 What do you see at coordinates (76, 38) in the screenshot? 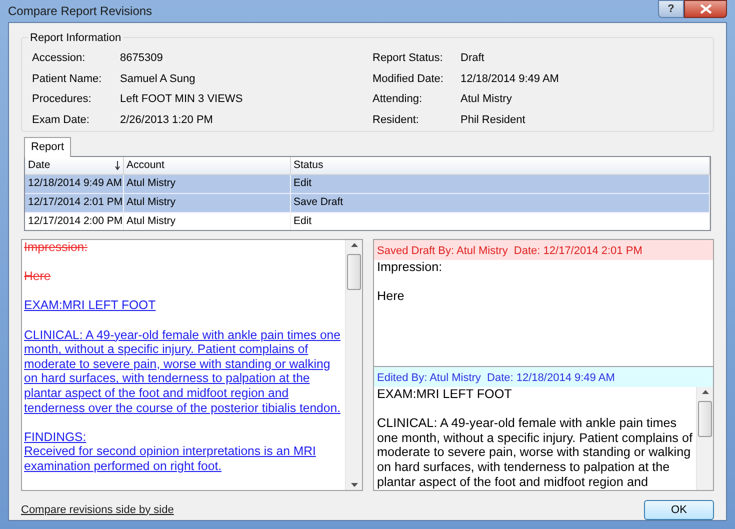
I see `group-title: Report Information` at bounding box center [76, 38].